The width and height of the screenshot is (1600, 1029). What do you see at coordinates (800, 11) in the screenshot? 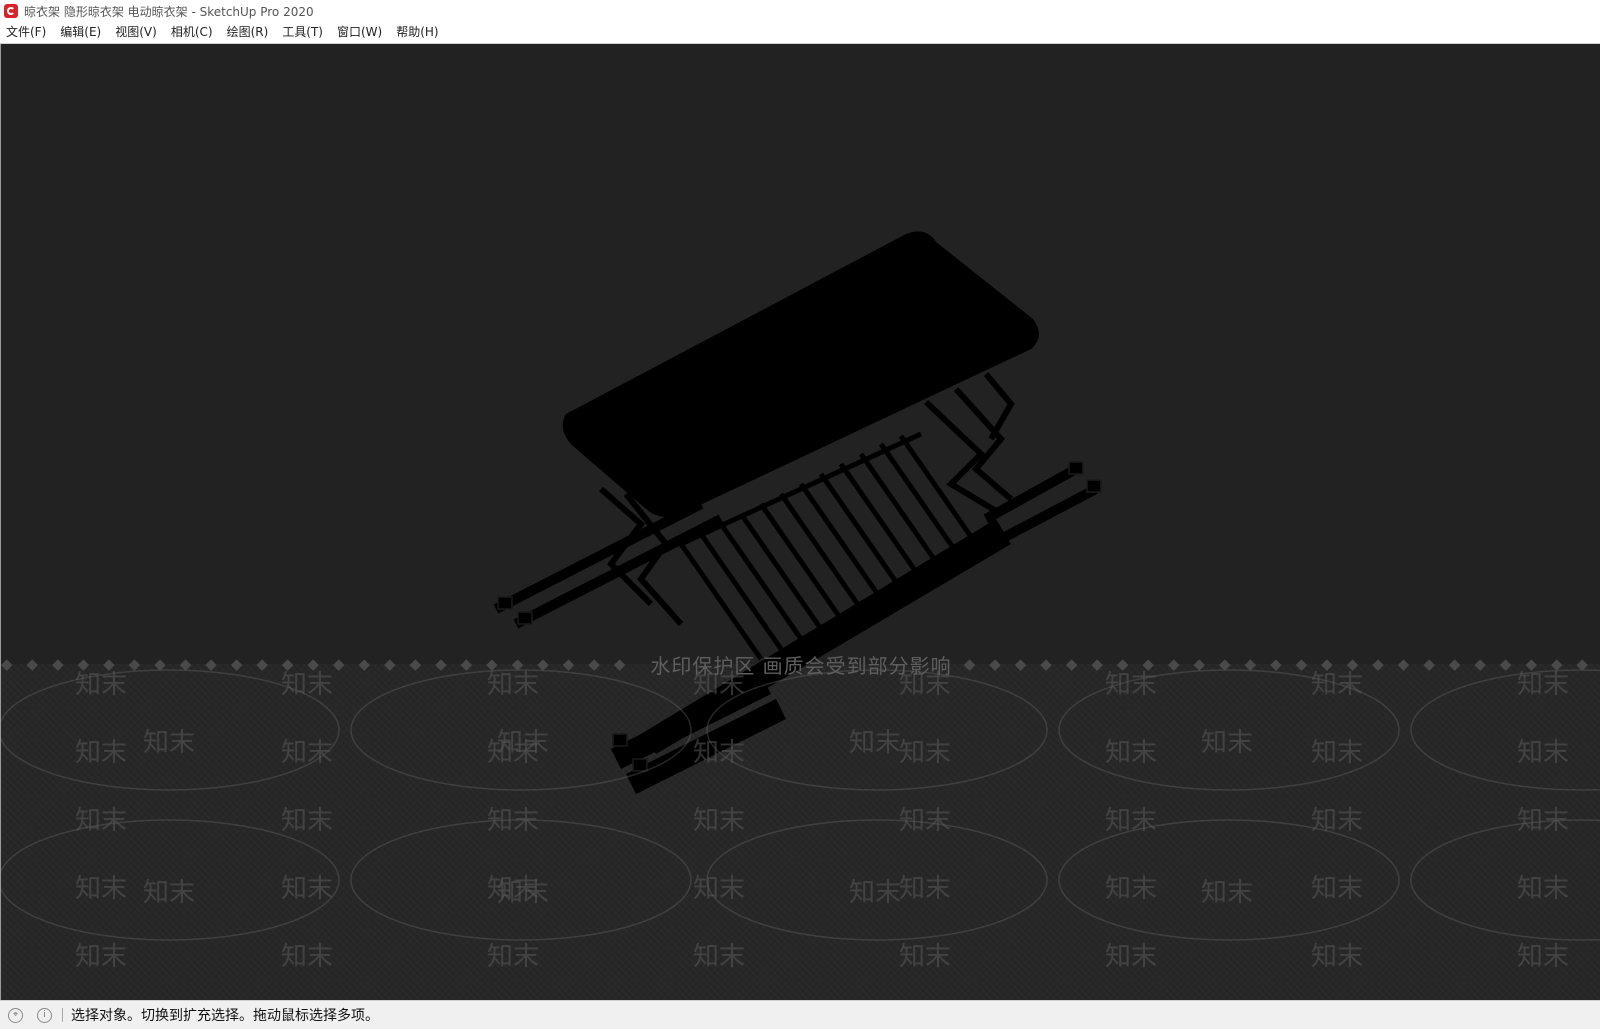
I see `title-bar: 晾衣架 隐形晾衣架 电动晾衣架 - SketchUp Pro 2020` at bounding box center [800, 11].